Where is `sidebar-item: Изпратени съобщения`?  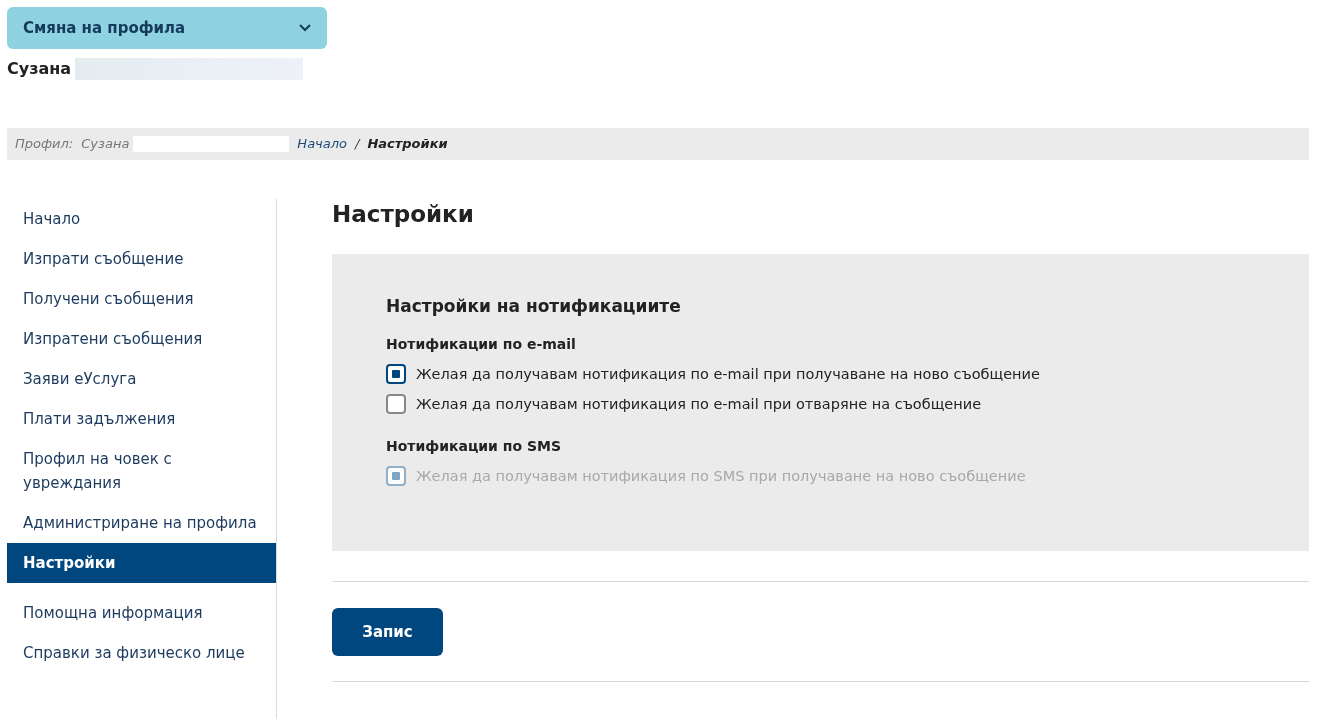 sidebar-item: Изпратени съобщения is located at coordinates (141, 339).